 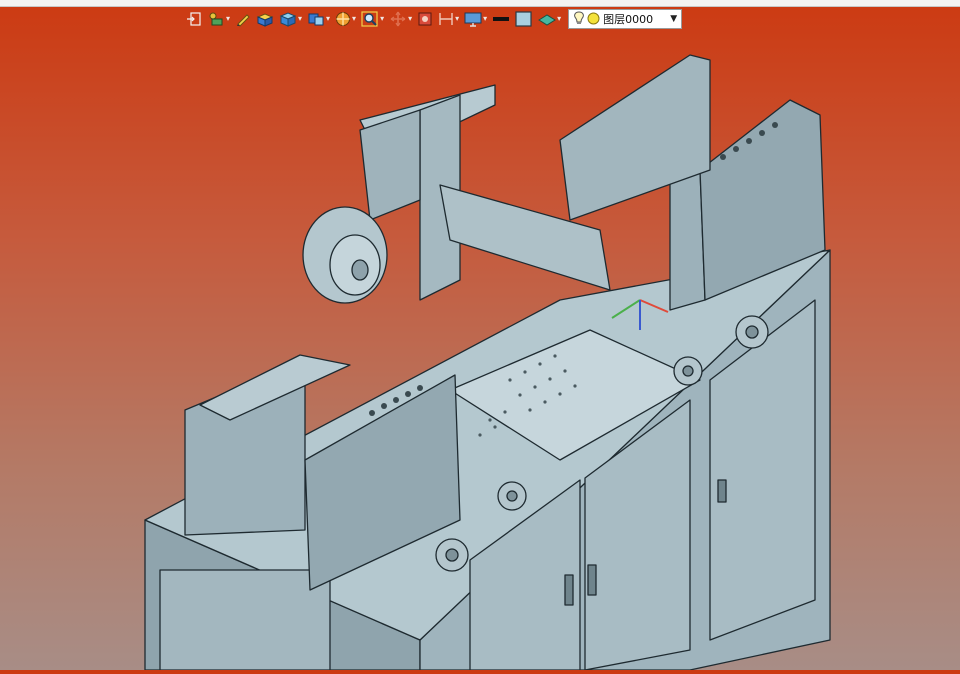 I want to click on cube-caret: ▾, so click(x=300, y=19).